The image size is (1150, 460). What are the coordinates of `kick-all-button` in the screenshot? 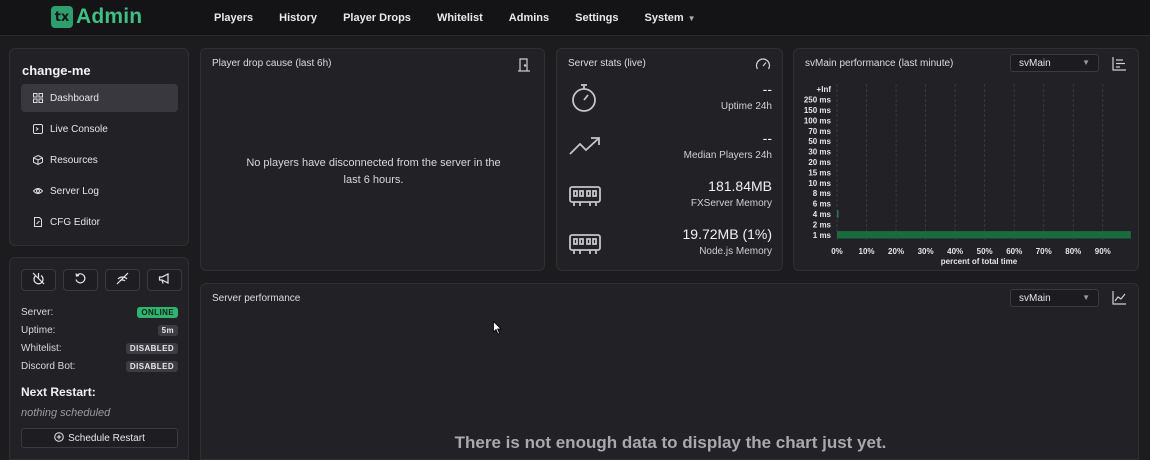 It's located at (122, 280).